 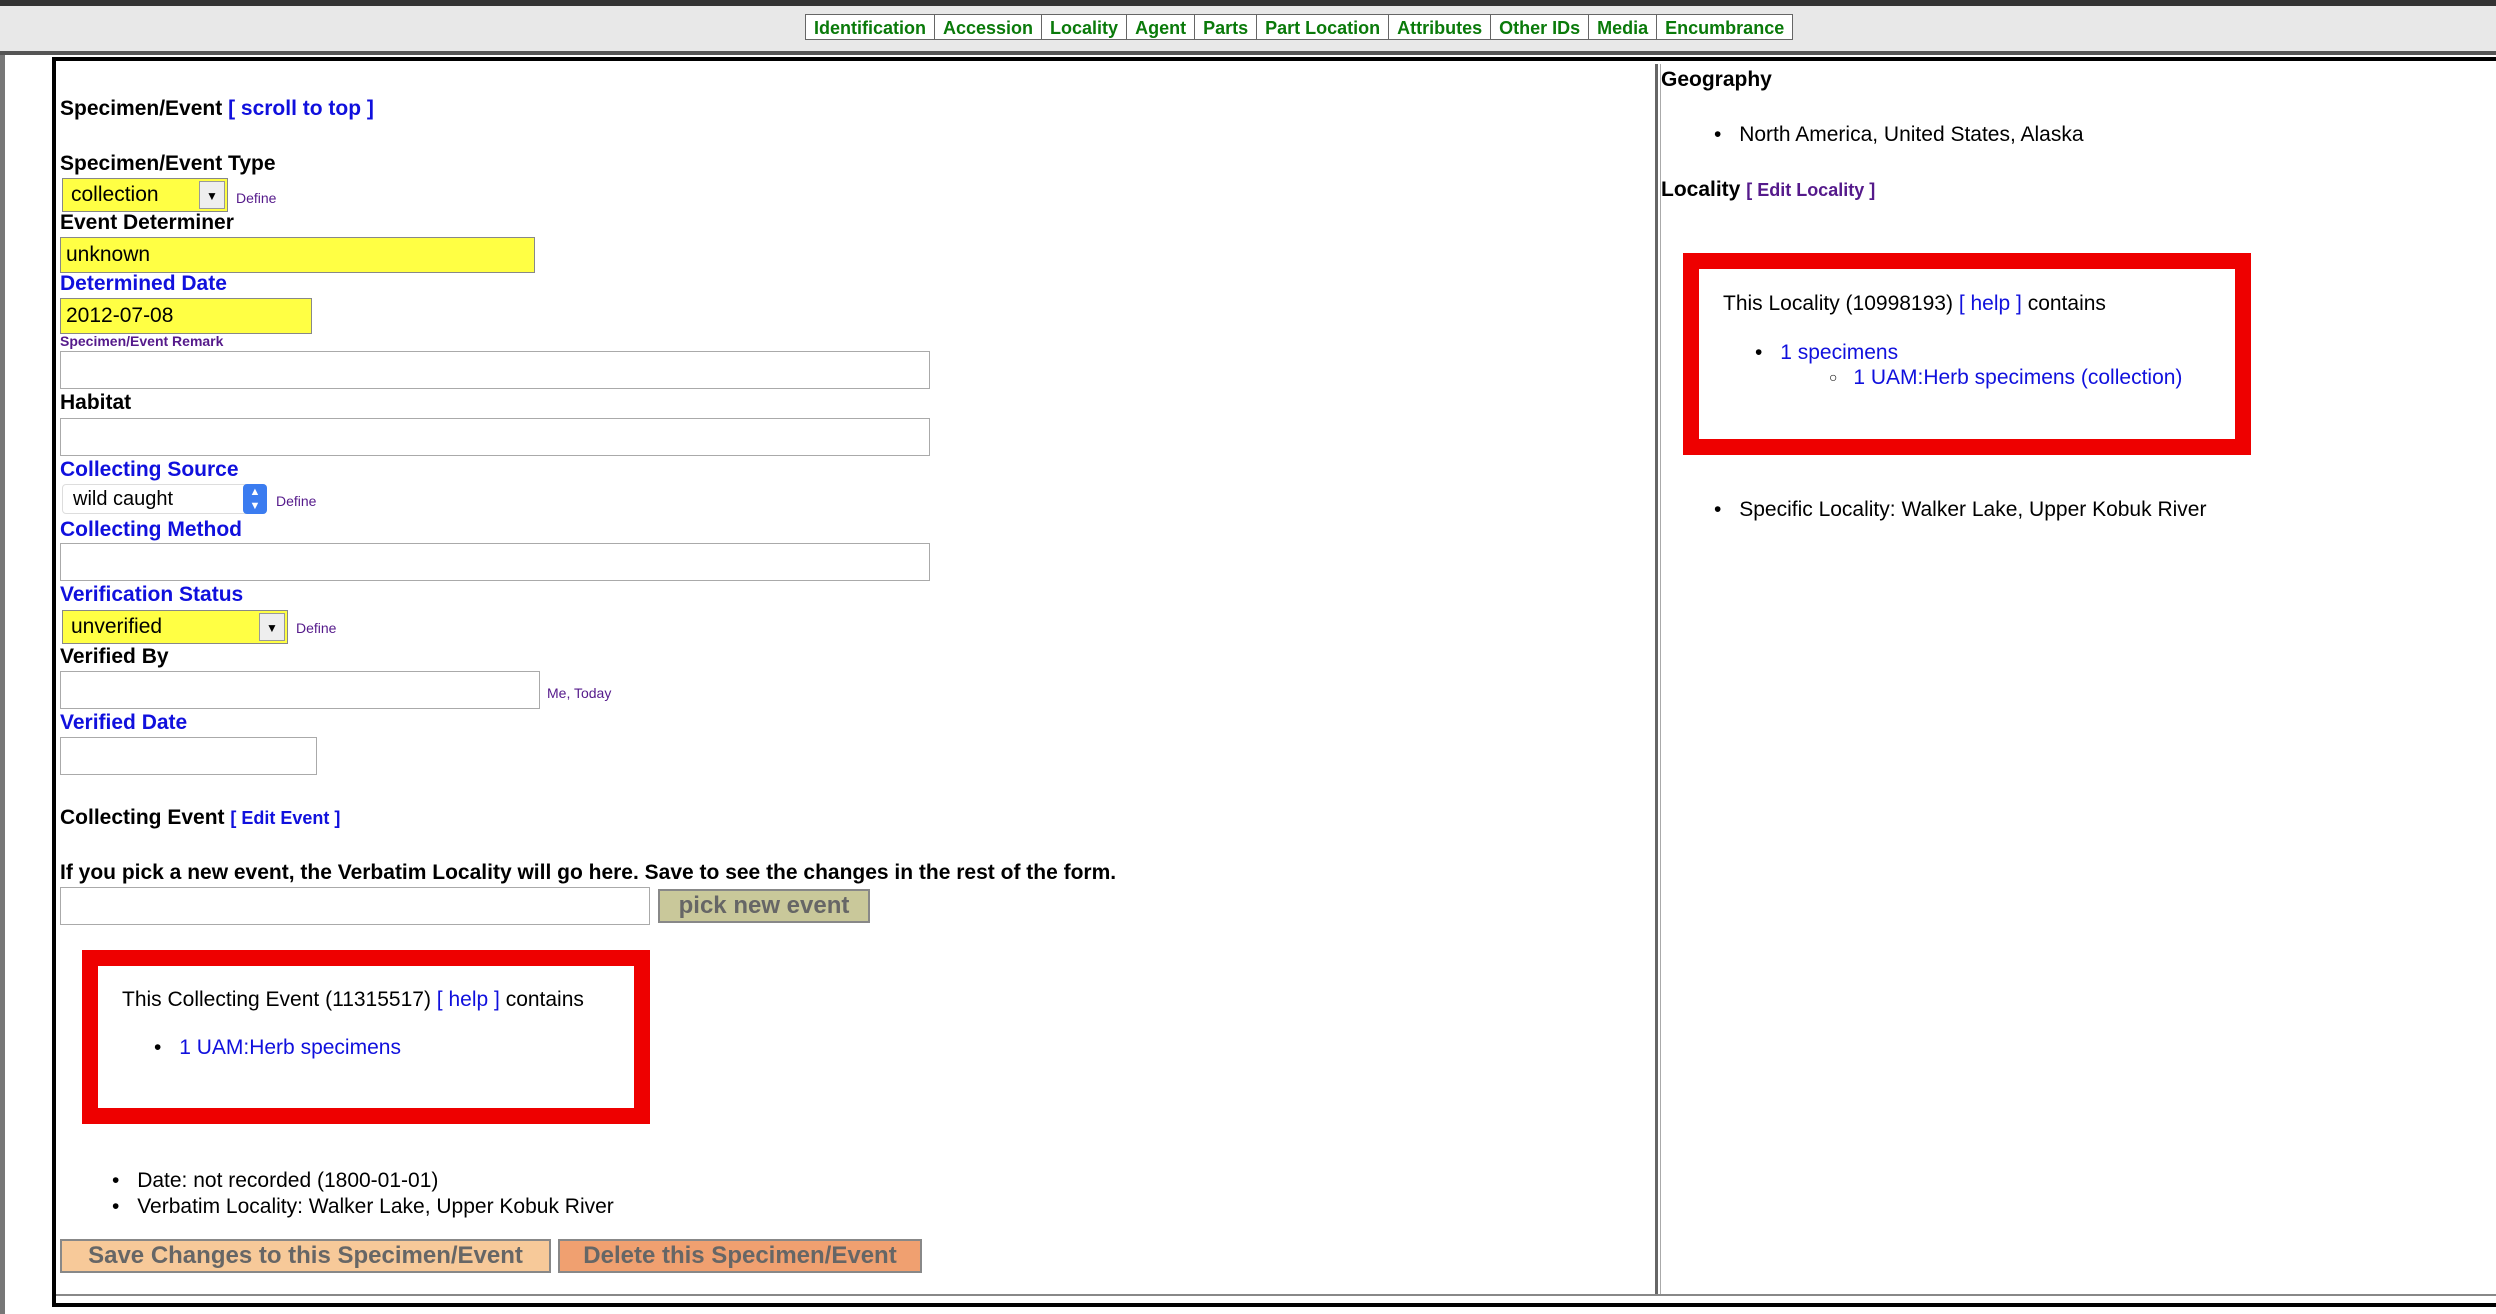 I want to click on habitat-input, so click(x=495, y=437).